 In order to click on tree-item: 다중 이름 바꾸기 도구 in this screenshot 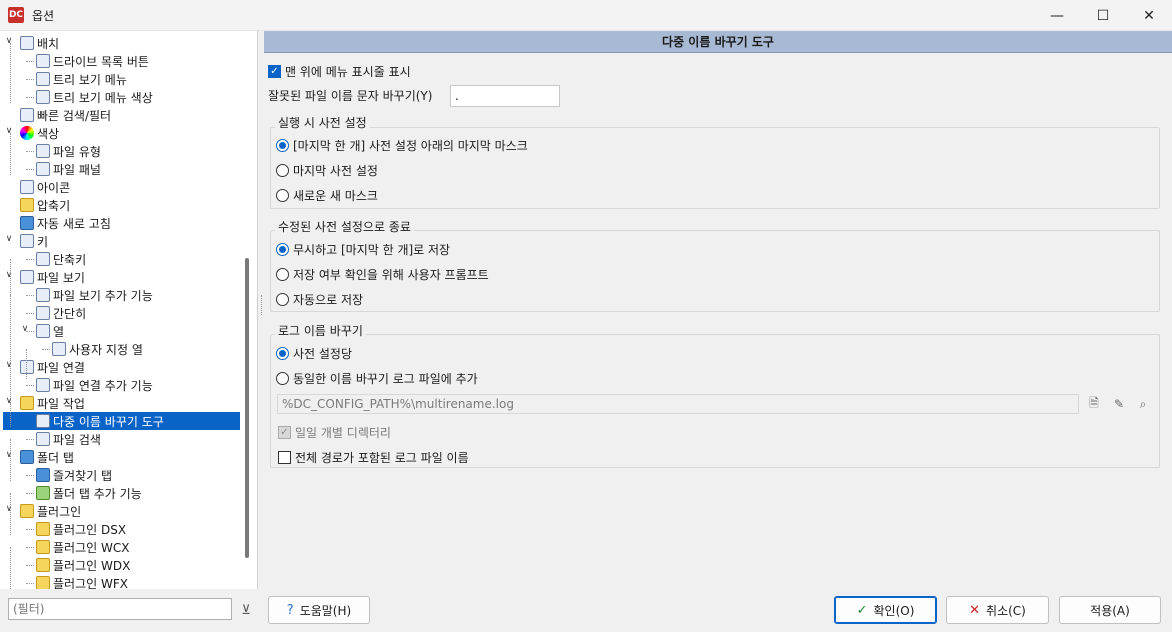, I will do `click(121, 421)`.